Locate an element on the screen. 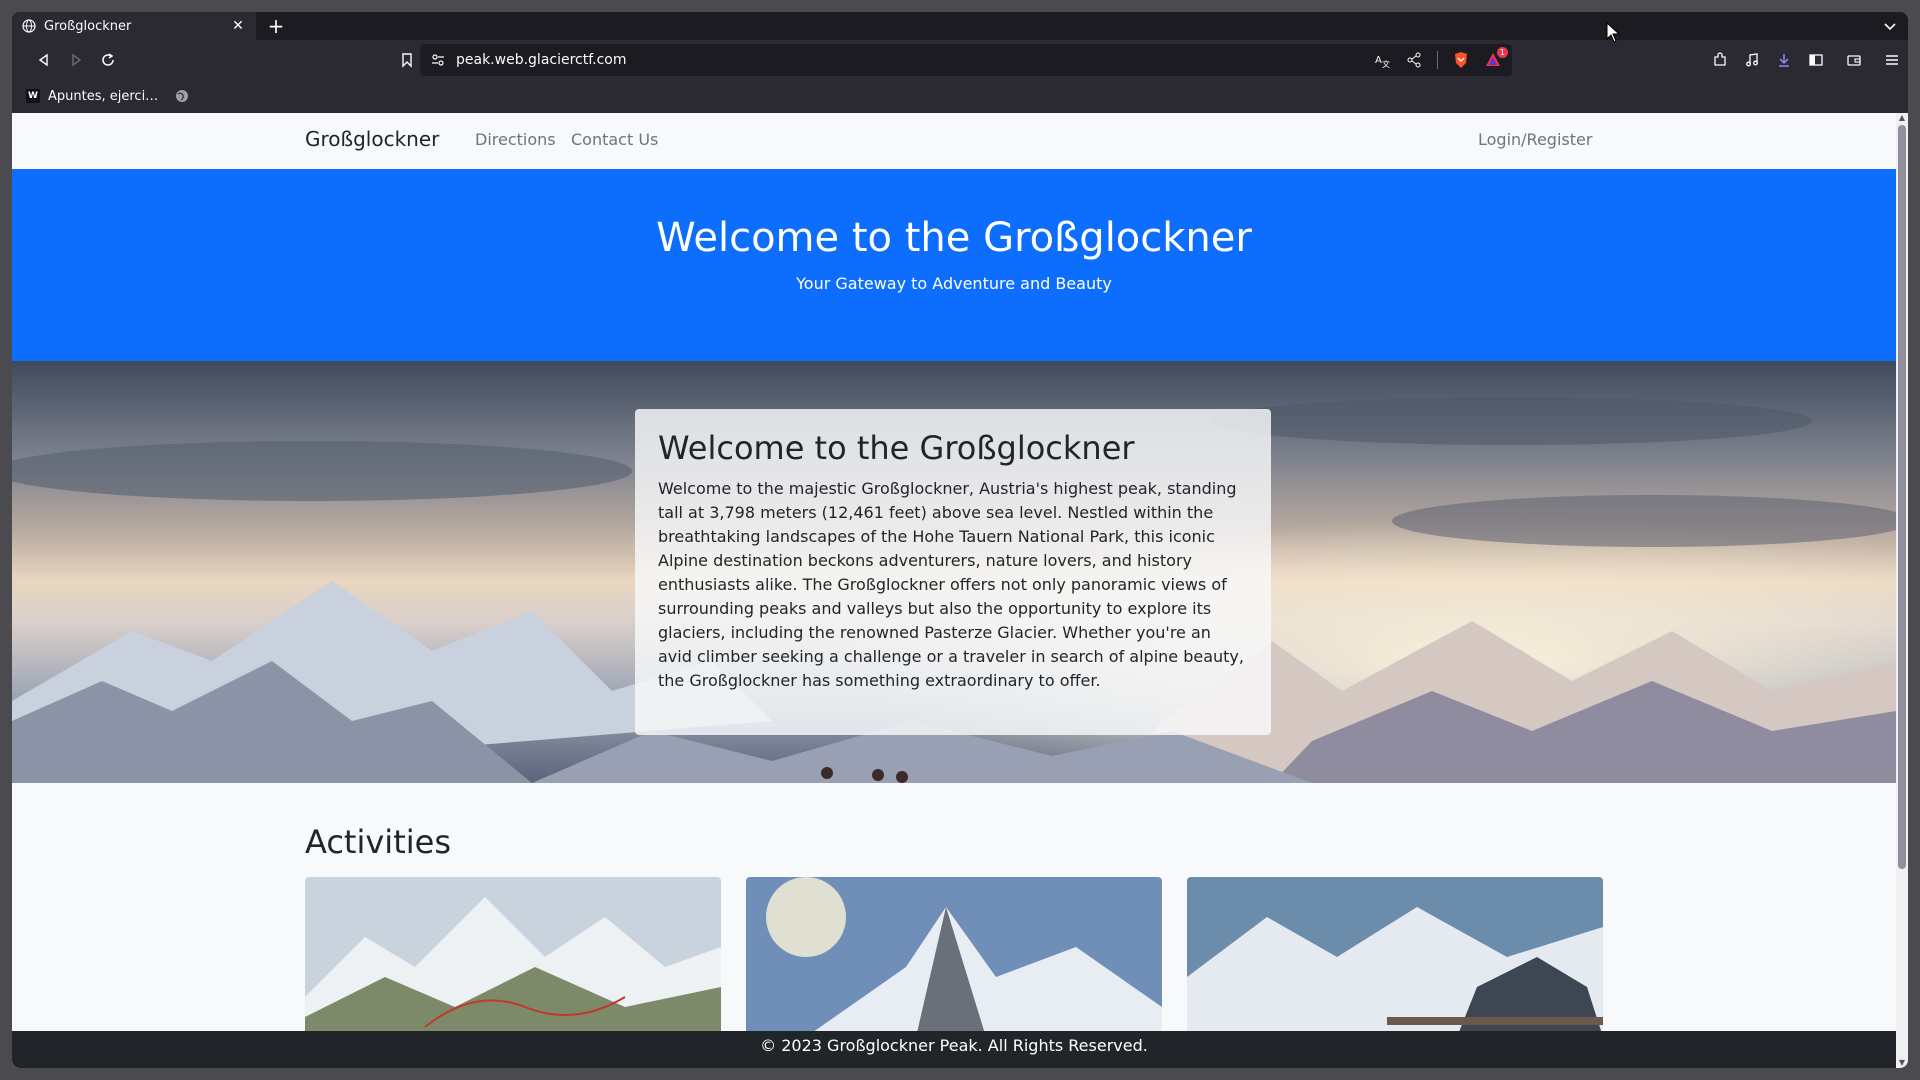  page-scrollbar: ▲ ▼ is located at coordinates (1902, 590).